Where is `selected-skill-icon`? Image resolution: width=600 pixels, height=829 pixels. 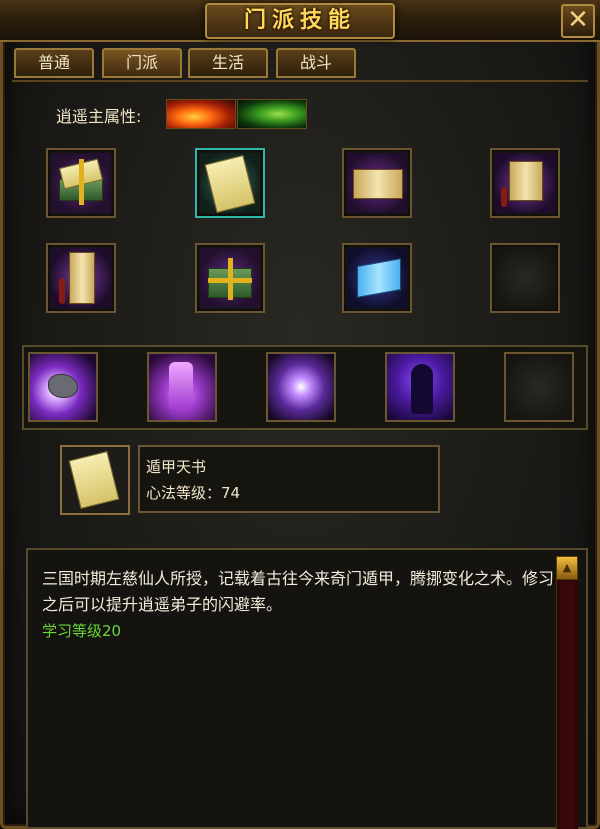 selected-skill-icon is located at coordinates (95, 480).